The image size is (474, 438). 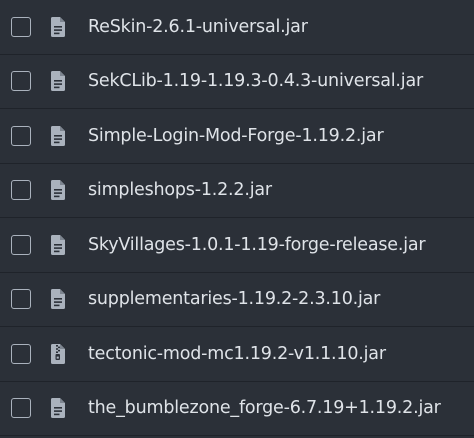 I want to click on file-row: SekCLib-1.19-1.19.3-0.4.3-universal.jar, so click(x=237, y=82).